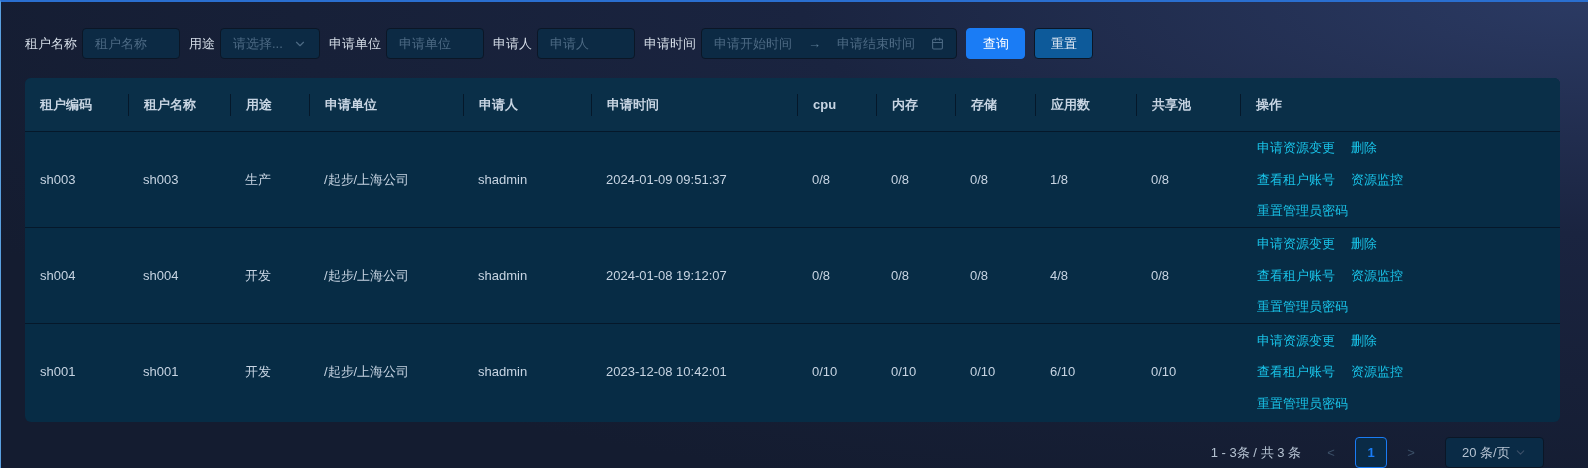  What do you see at coordinates (65, 104) in the screenshot?
I see `column-header: 租户编码` at bounding box center [65, 104].